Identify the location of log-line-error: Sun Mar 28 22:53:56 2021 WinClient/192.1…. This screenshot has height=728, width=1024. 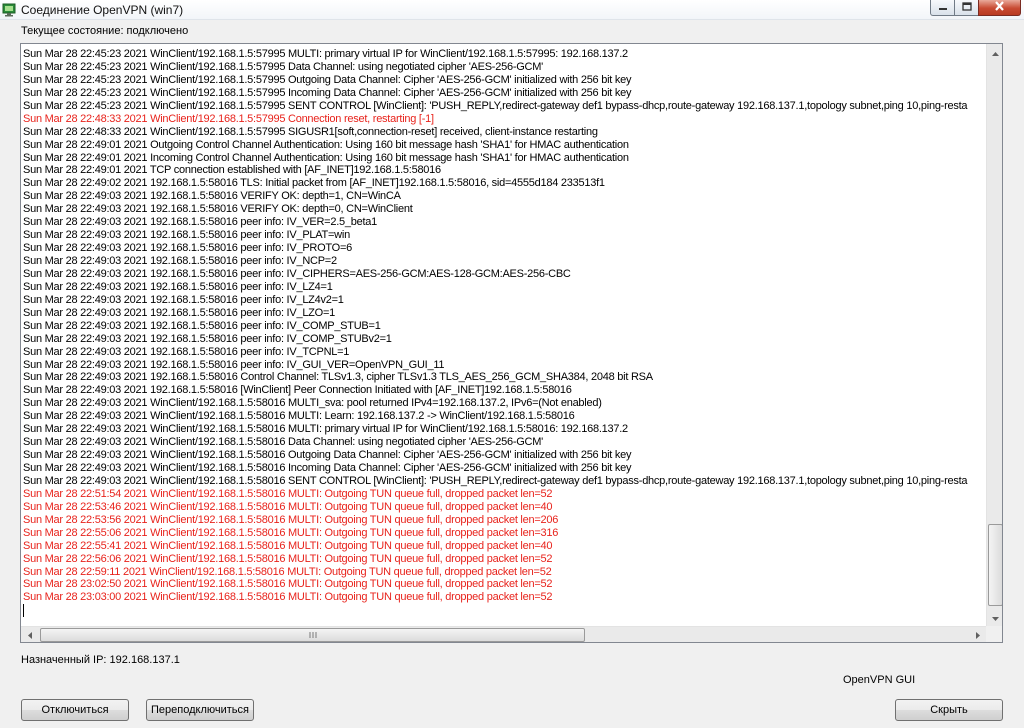
(291, 519).